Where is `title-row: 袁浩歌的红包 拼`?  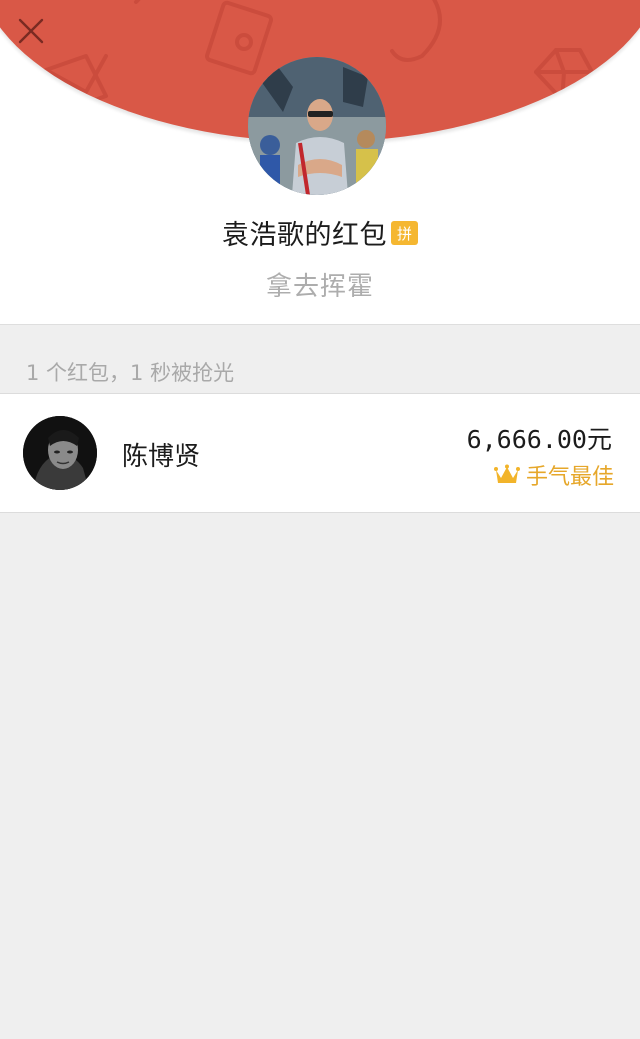
title-row: 袁浩歌的红包 拼 is located at coordinates (320, 232).